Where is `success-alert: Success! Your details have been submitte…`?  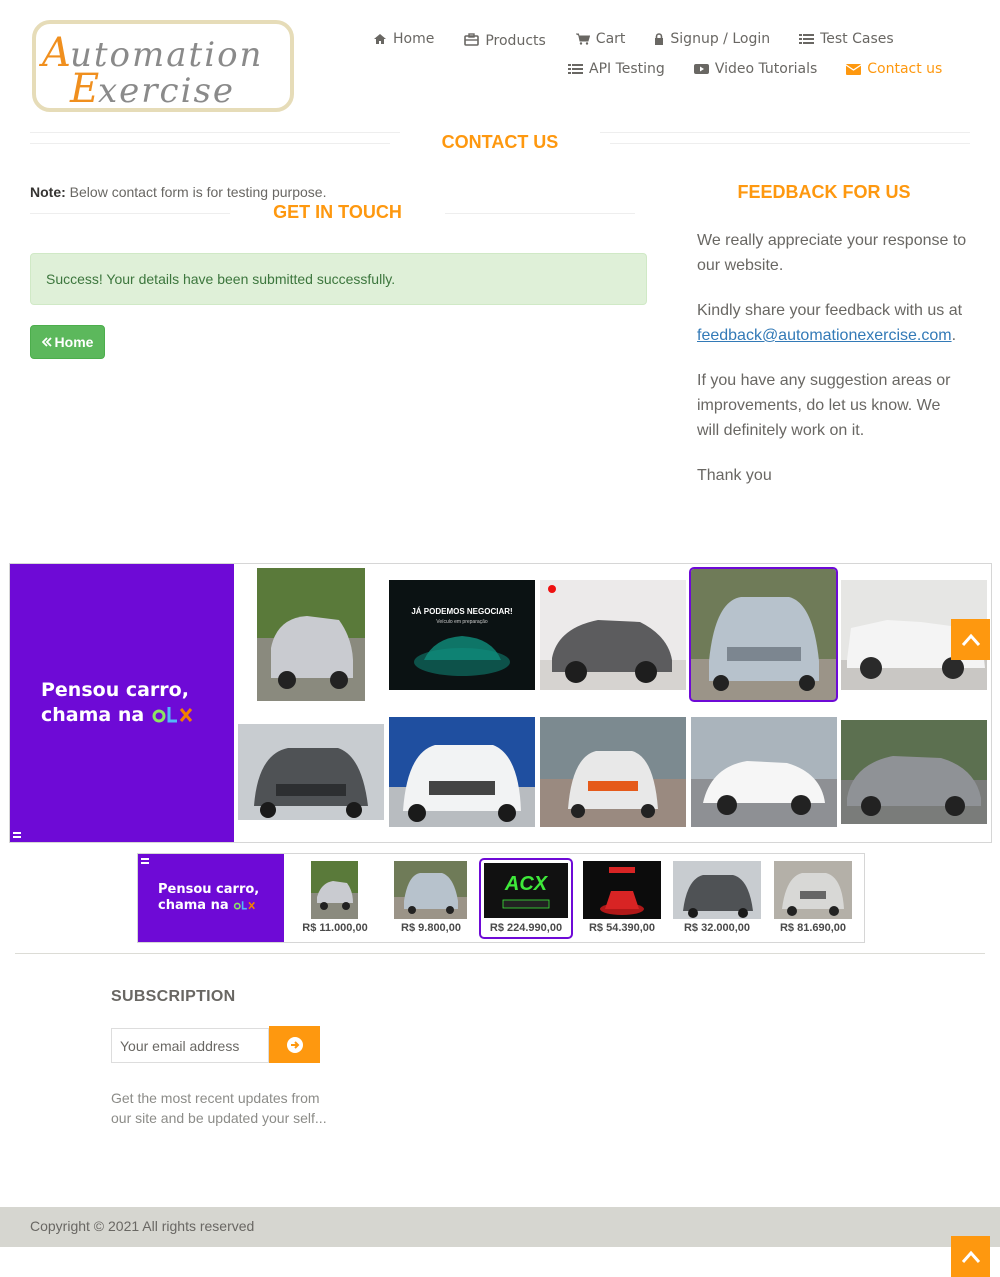
success-alert: Success! Your details have been submitte… is located at coordinates (338, 279).